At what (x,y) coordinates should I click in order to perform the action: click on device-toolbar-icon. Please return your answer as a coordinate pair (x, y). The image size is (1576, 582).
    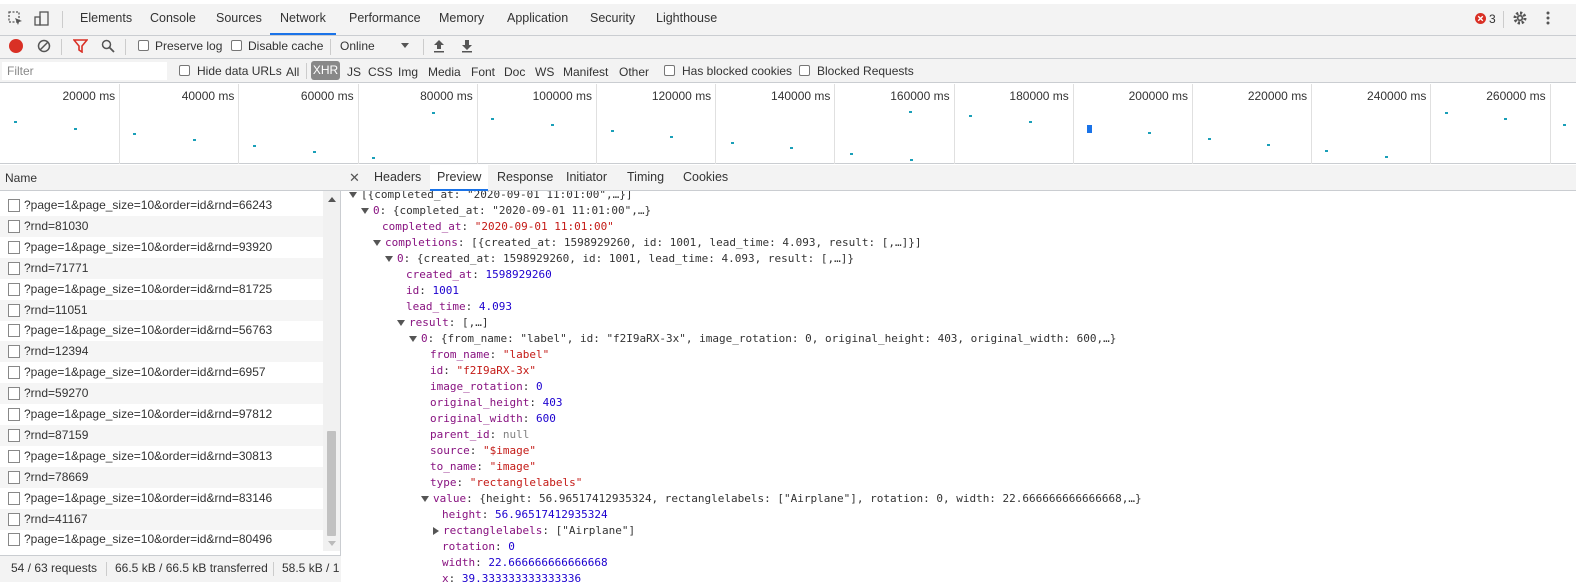
    Looking at the image, I should click on (42, 19).